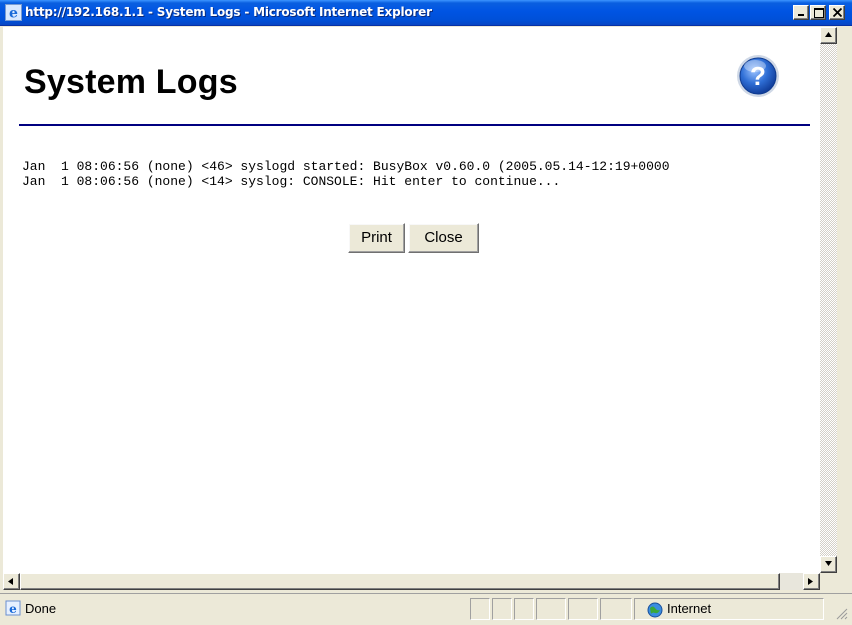 The width and height of the screenshot is (852, 625). What do you see at coordinates (655, 610) in the screenshot?
I see `globe-icon` at bounding box center [655, 610].